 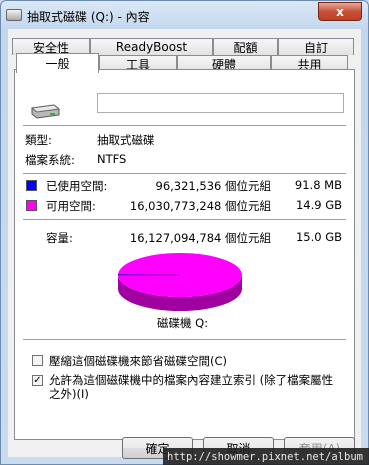 I want to click on close-button: x, so click(x=340, y=11).